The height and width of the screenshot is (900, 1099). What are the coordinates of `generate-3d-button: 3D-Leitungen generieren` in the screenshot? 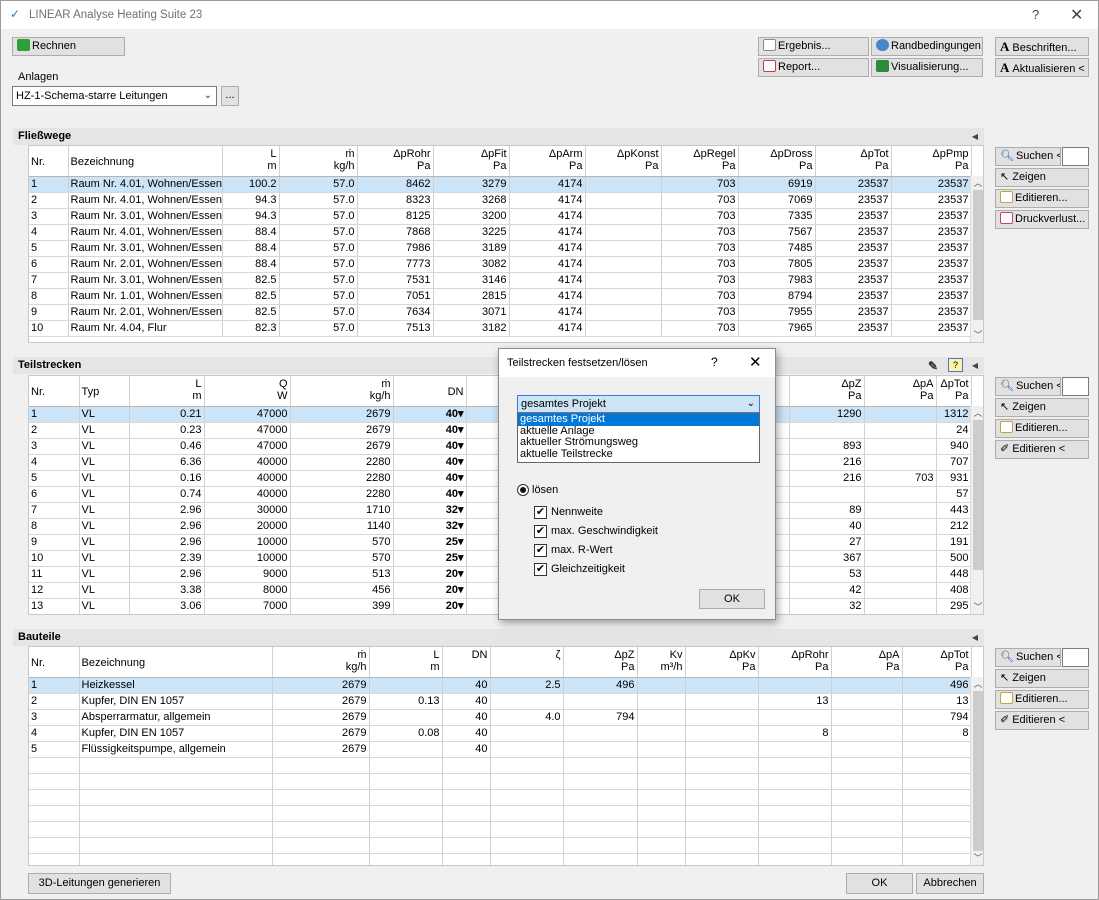 It's located at (99, 883).